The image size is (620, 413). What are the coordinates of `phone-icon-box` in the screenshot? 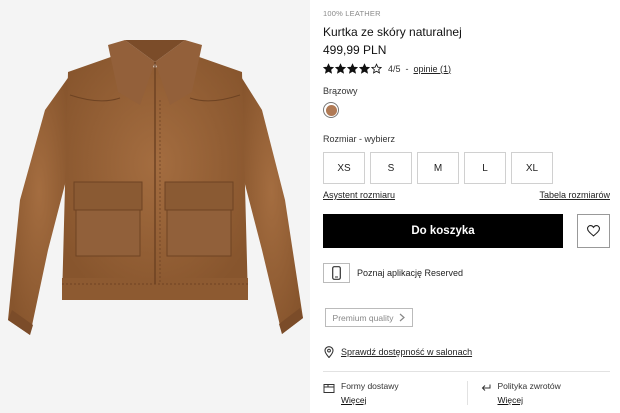 It's located at (336, 273).